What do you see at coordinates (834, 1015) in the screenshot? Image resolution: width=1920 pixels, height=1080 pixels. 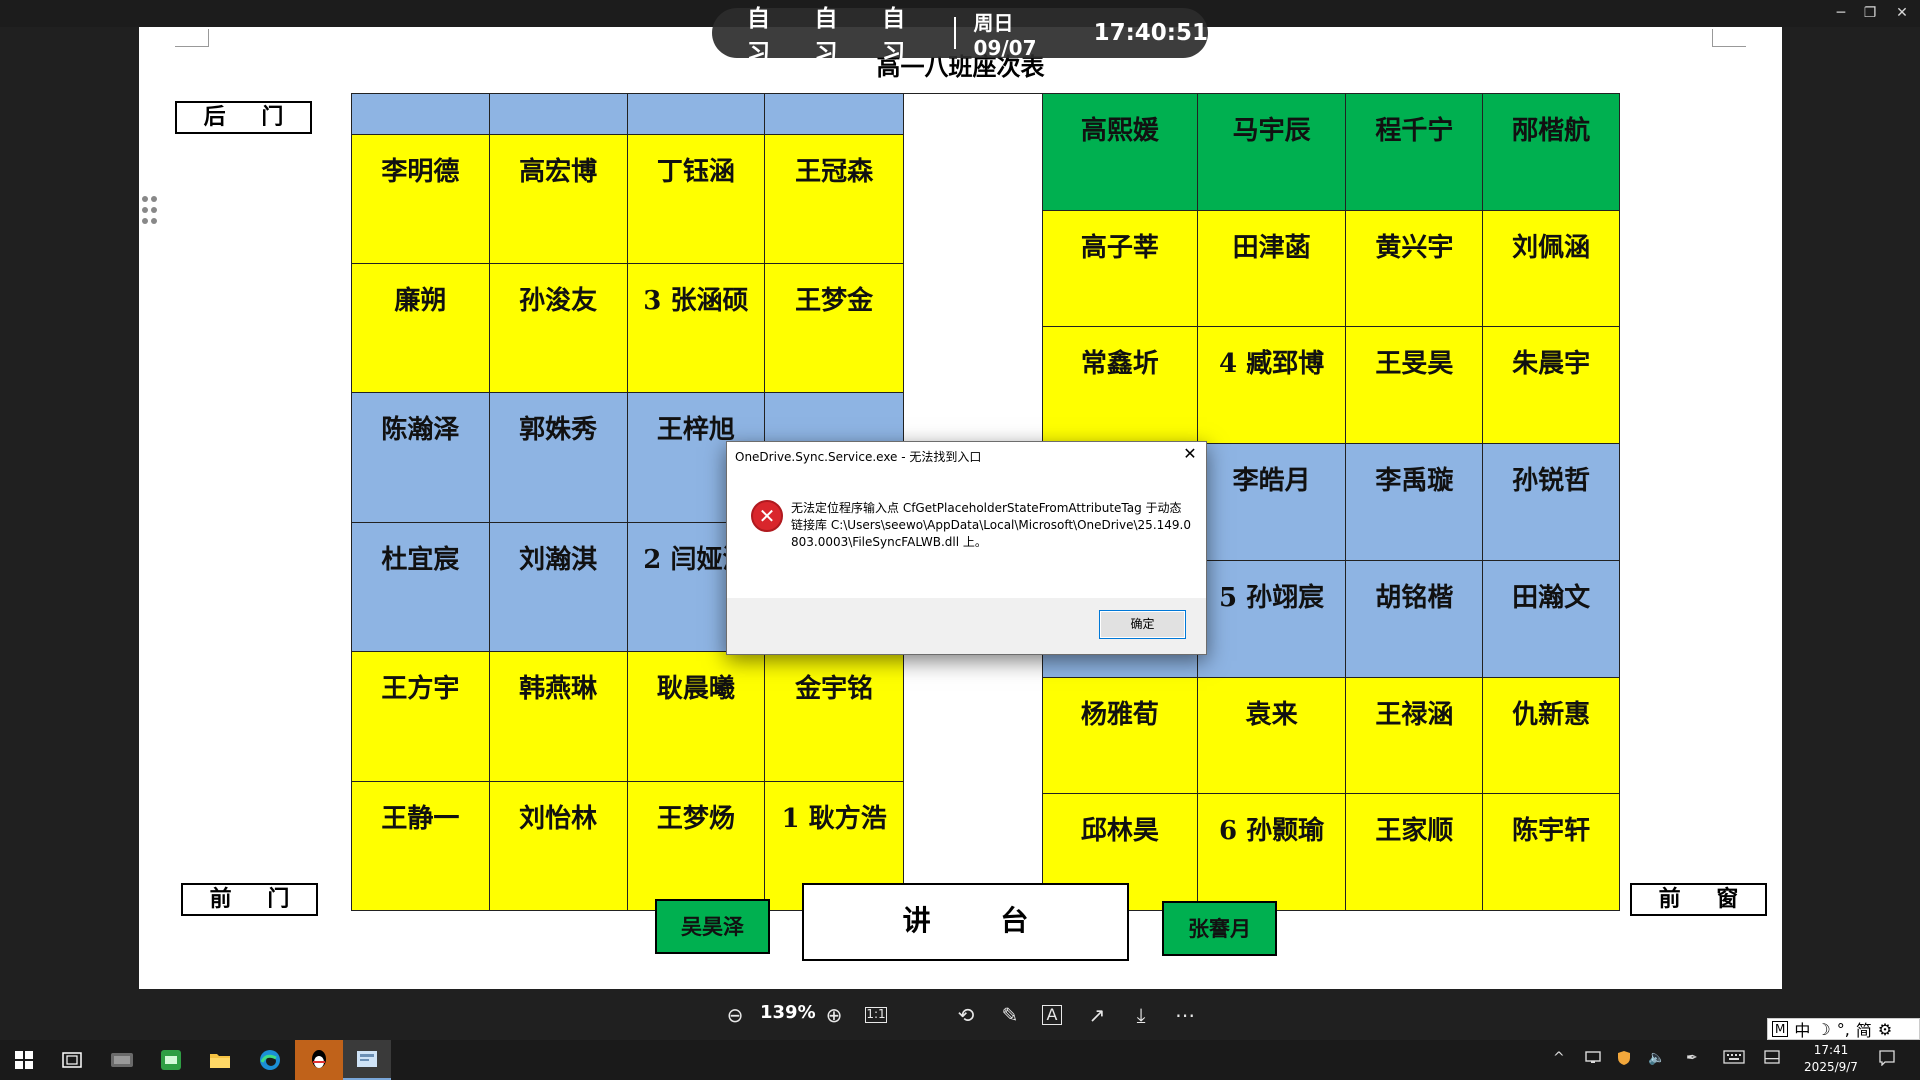 I see `zoom-in-icon: ⊕` at bounding box center [834, 1015].